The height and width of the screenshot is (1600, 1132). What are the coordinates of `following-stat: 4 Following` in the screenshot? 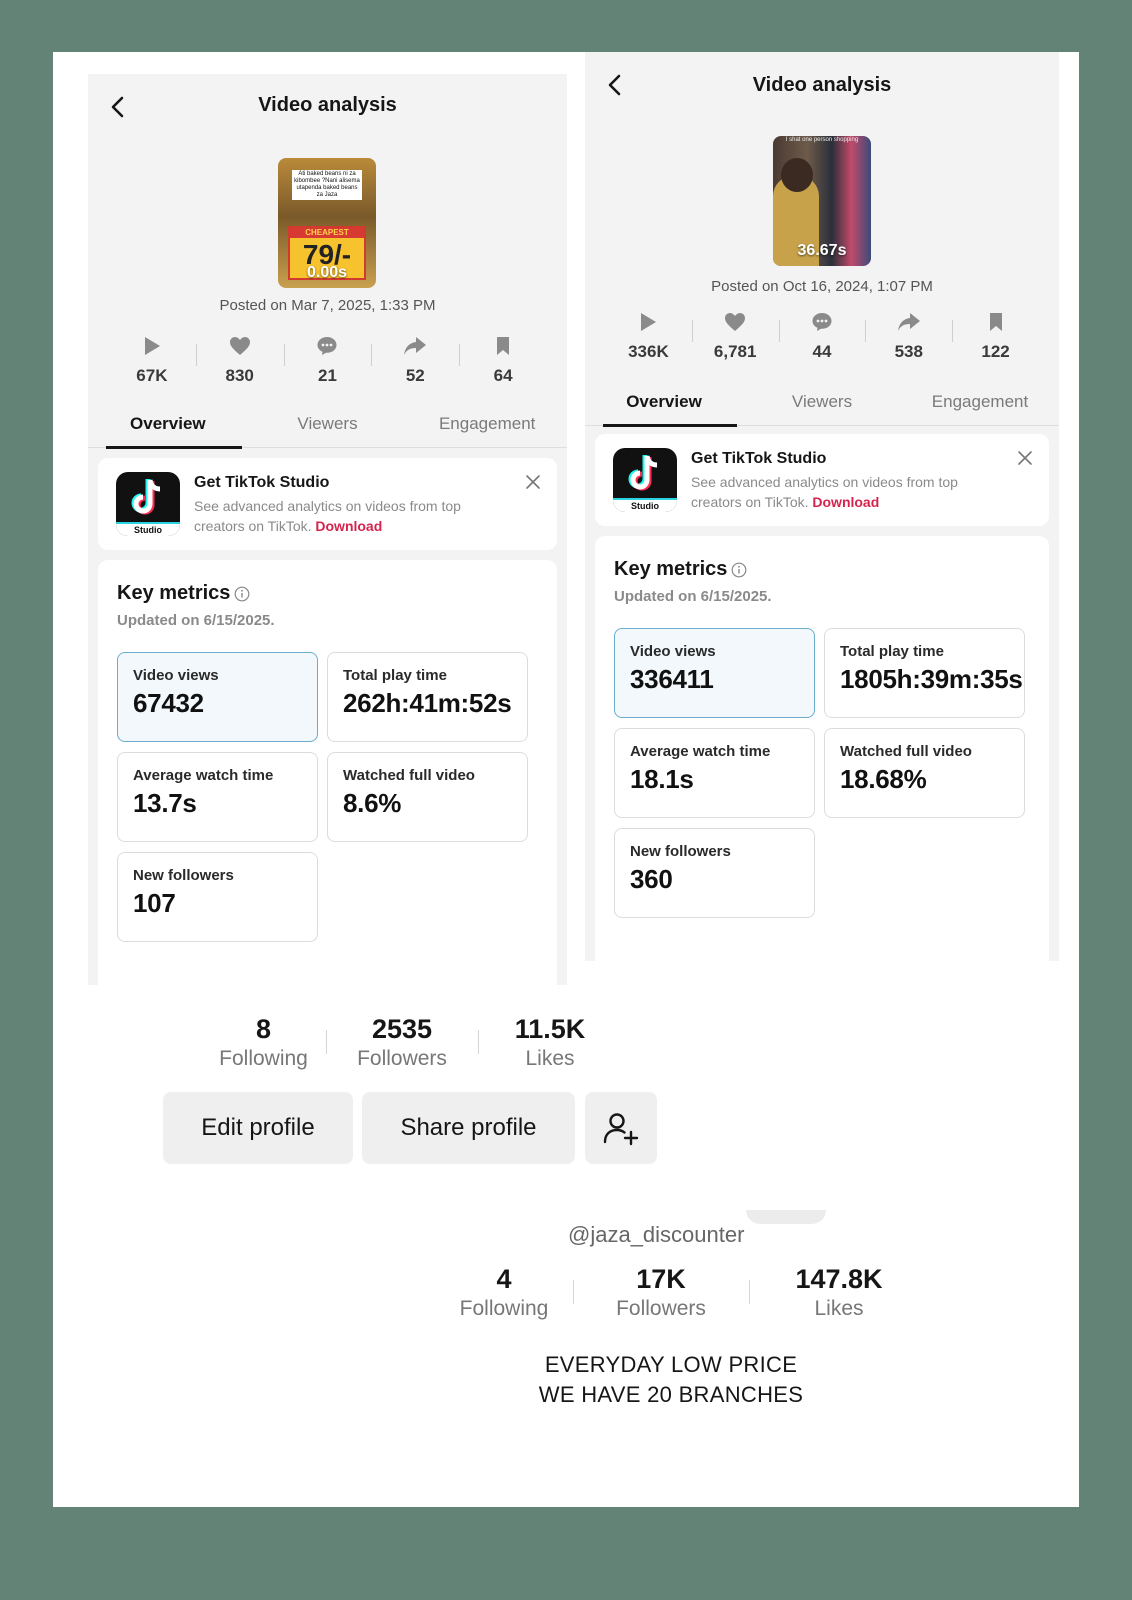 It's located at (504, 1292).